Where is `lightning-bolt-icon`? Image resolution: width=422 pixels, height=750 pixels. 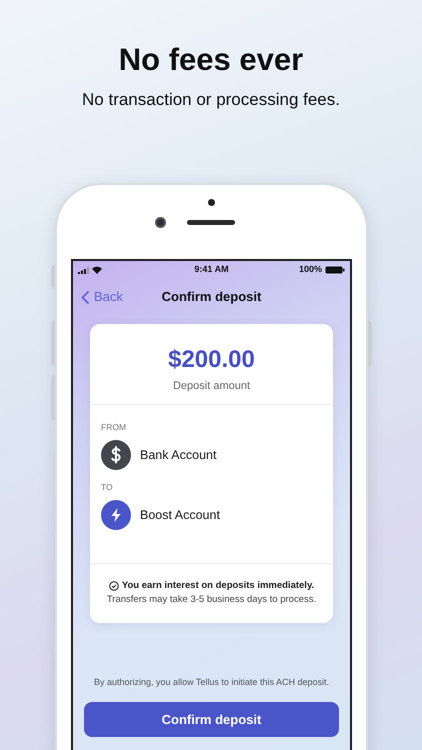 lightning-bolt-icon is located at coordinates (116, 515).